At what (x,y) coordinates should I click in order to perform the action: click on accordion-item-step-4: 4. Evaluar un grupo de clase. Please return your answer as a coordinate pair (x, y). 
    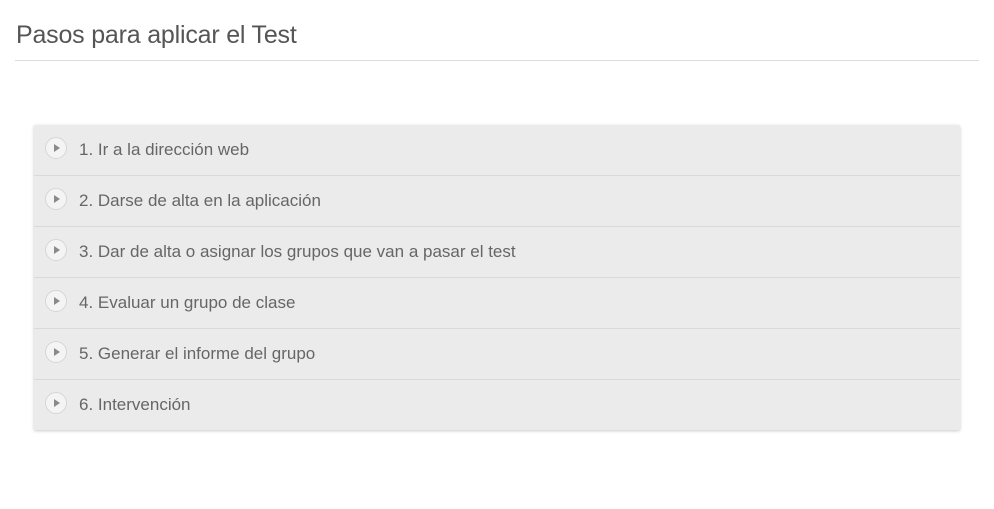
    Looking at the image, I should click on (497, 303).